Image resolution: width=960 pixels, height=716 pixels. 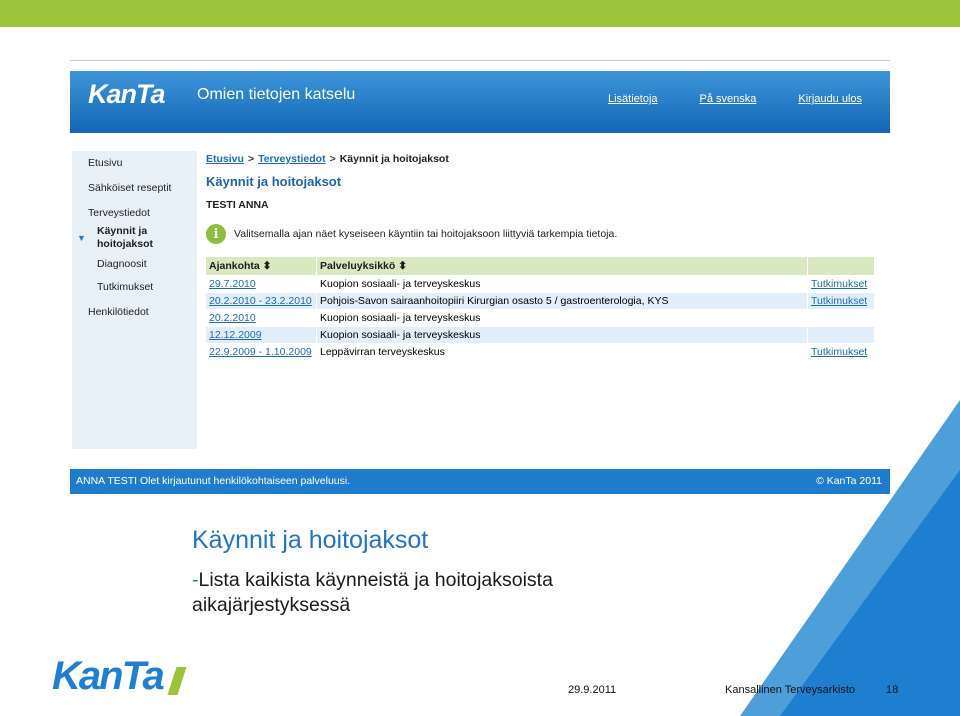 What do you see at coordinates (177, 681) in the screenshot?
I see `logo-stripe-decoration` at bounding box center [177, 681].